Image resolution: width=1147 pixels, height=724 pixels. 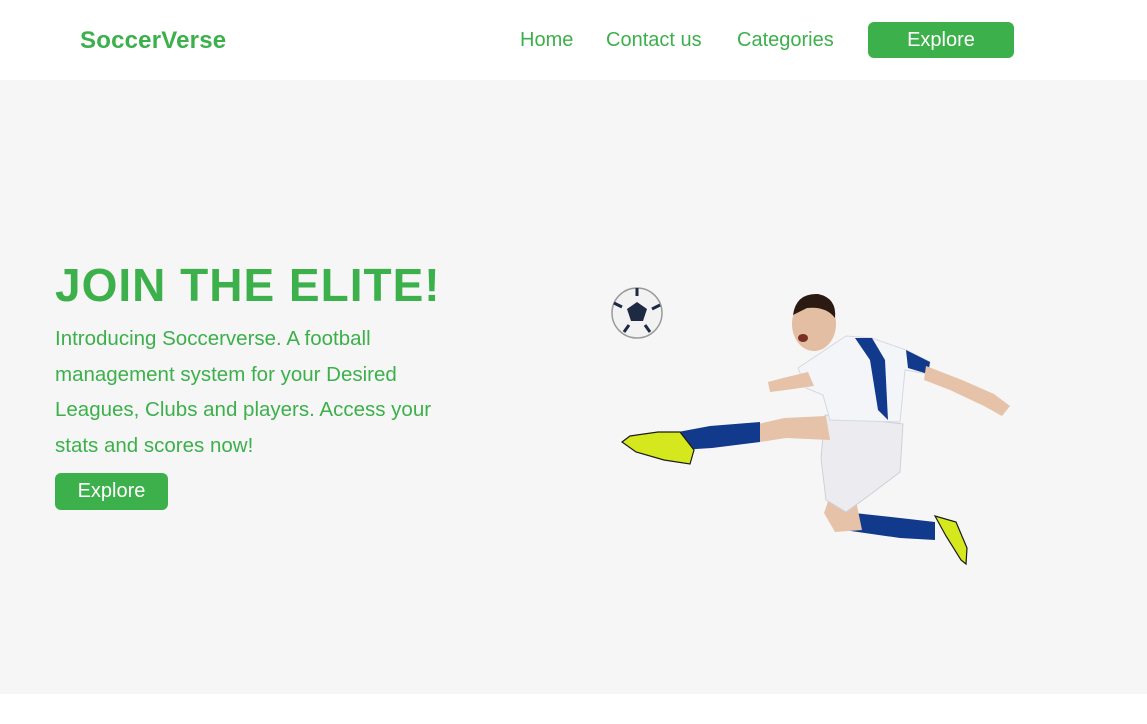 I want to click on soccer-player-image, so click(x=810, y=426).